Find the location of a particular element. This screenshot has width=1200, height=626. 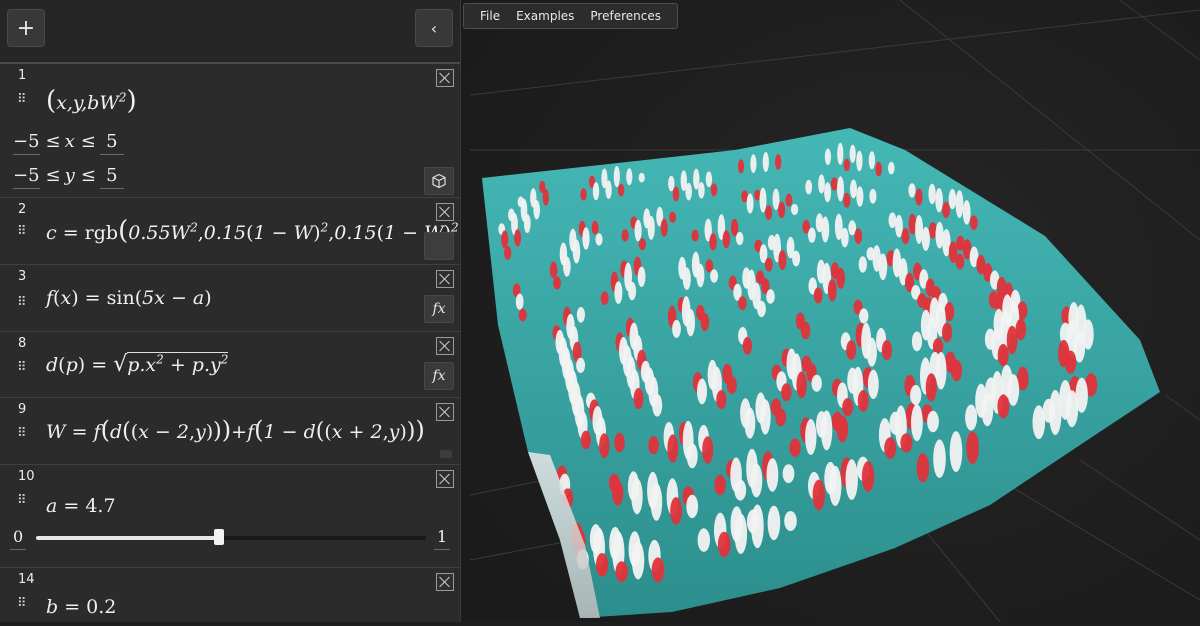

expression-formula: (x,y,bW2) is located at coordinates (91, 101).